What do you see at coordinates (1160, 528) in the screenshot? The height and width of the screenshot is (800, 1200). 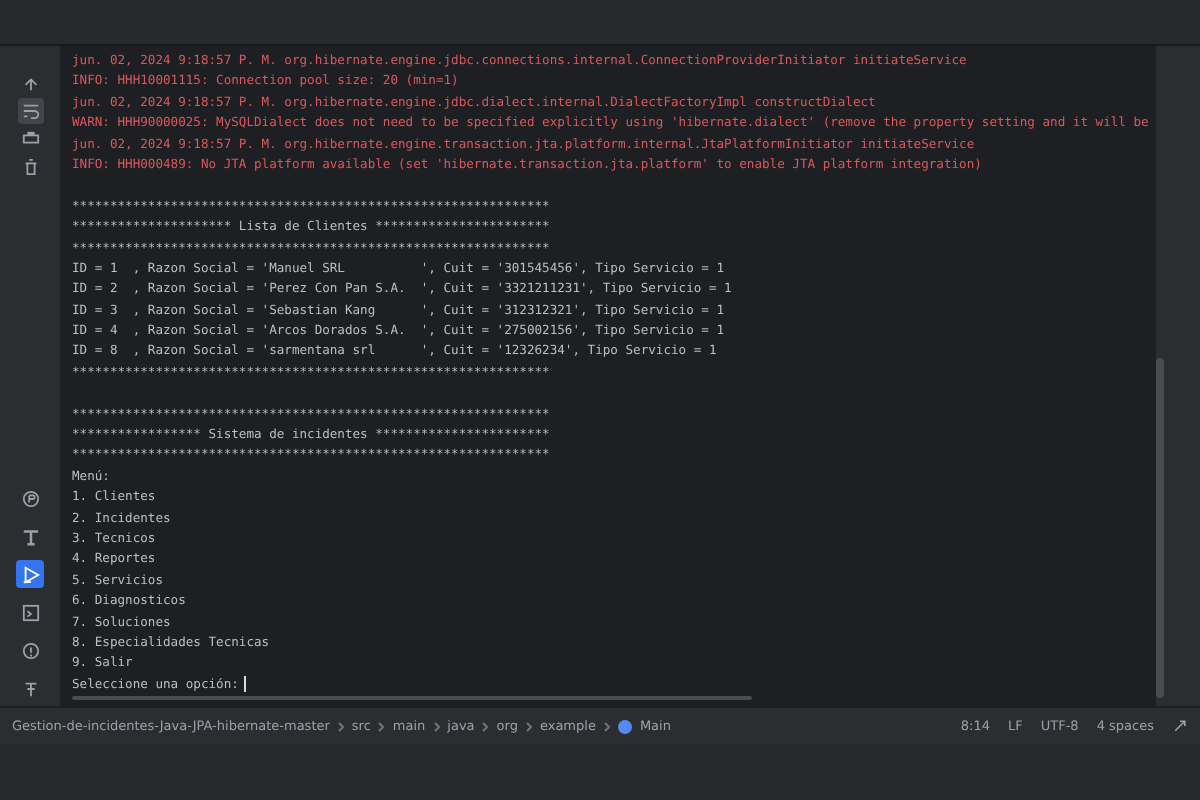 I see `vertical-scrollbar` at bounding box center [1160, 528].